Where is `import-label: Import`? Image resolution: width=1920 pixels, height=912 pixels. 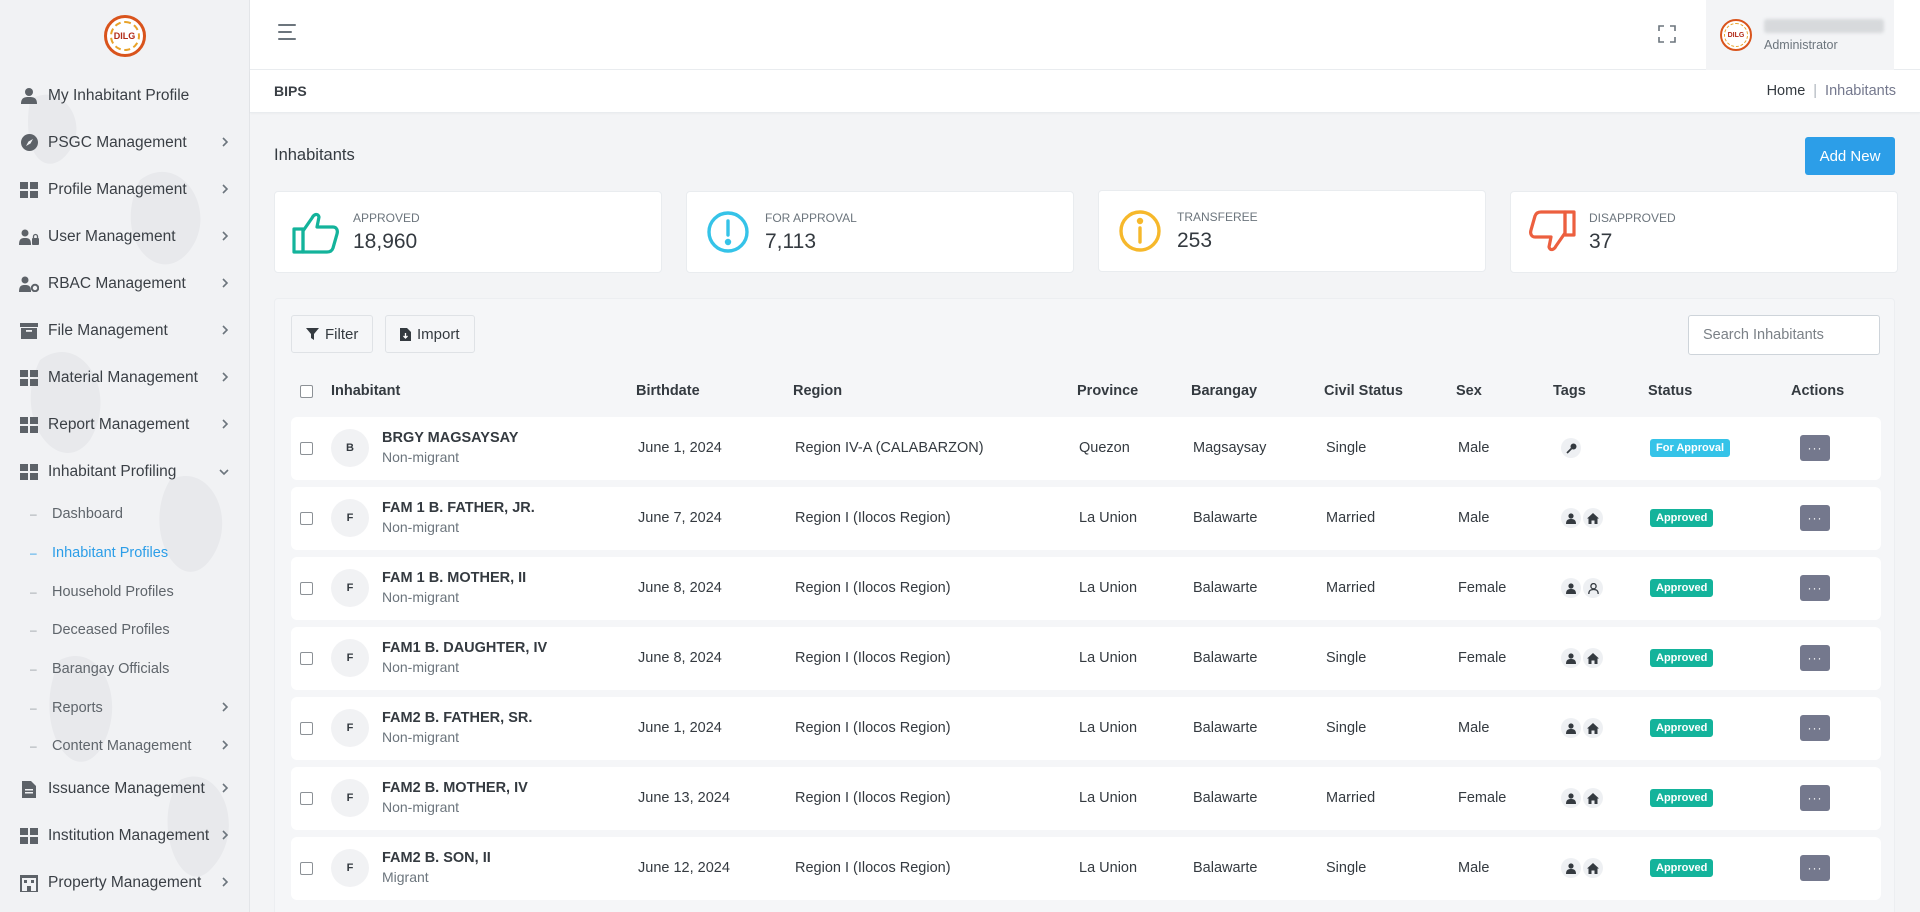
import-label: Import is located at coordinates (438, 334).